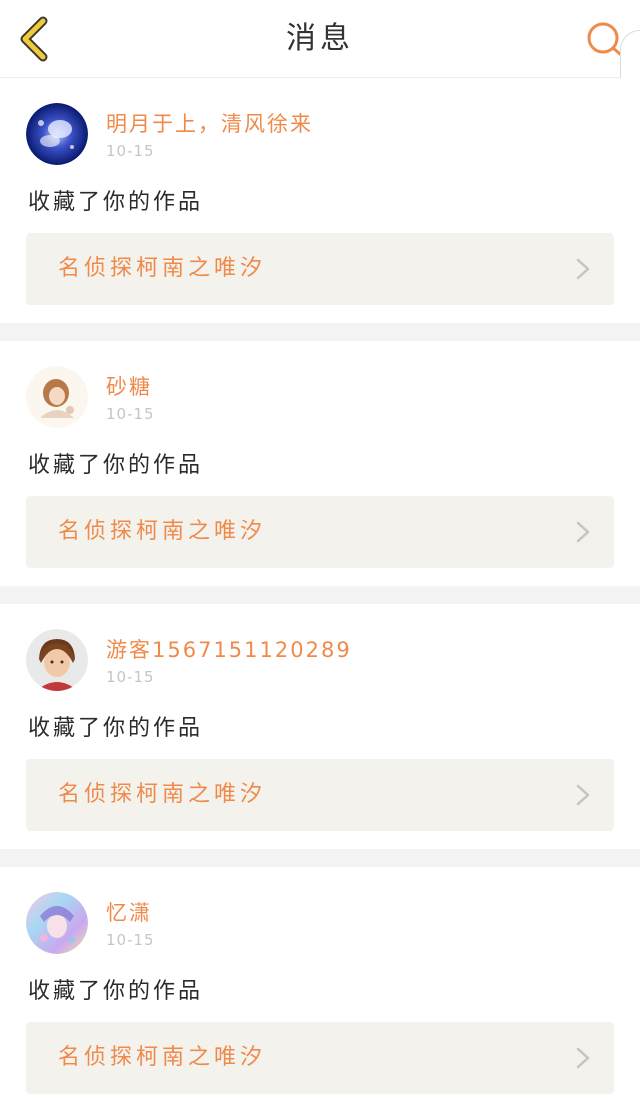 The height and width of the screenshot is (1095, 640). Describe the element at coordinates (320, 81) in the screenshot. I see `top-bar: 消息` at that location.